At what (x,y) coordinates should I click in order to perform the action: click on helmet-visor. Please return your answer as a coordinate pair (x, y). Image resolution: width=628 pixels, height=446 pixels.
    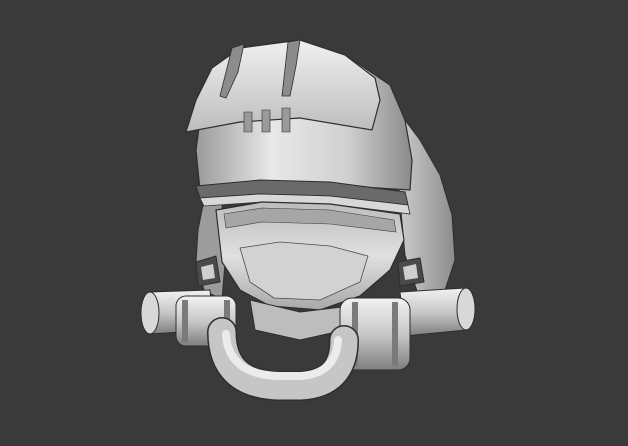
    Looking at the image, I should click on (310, 256).